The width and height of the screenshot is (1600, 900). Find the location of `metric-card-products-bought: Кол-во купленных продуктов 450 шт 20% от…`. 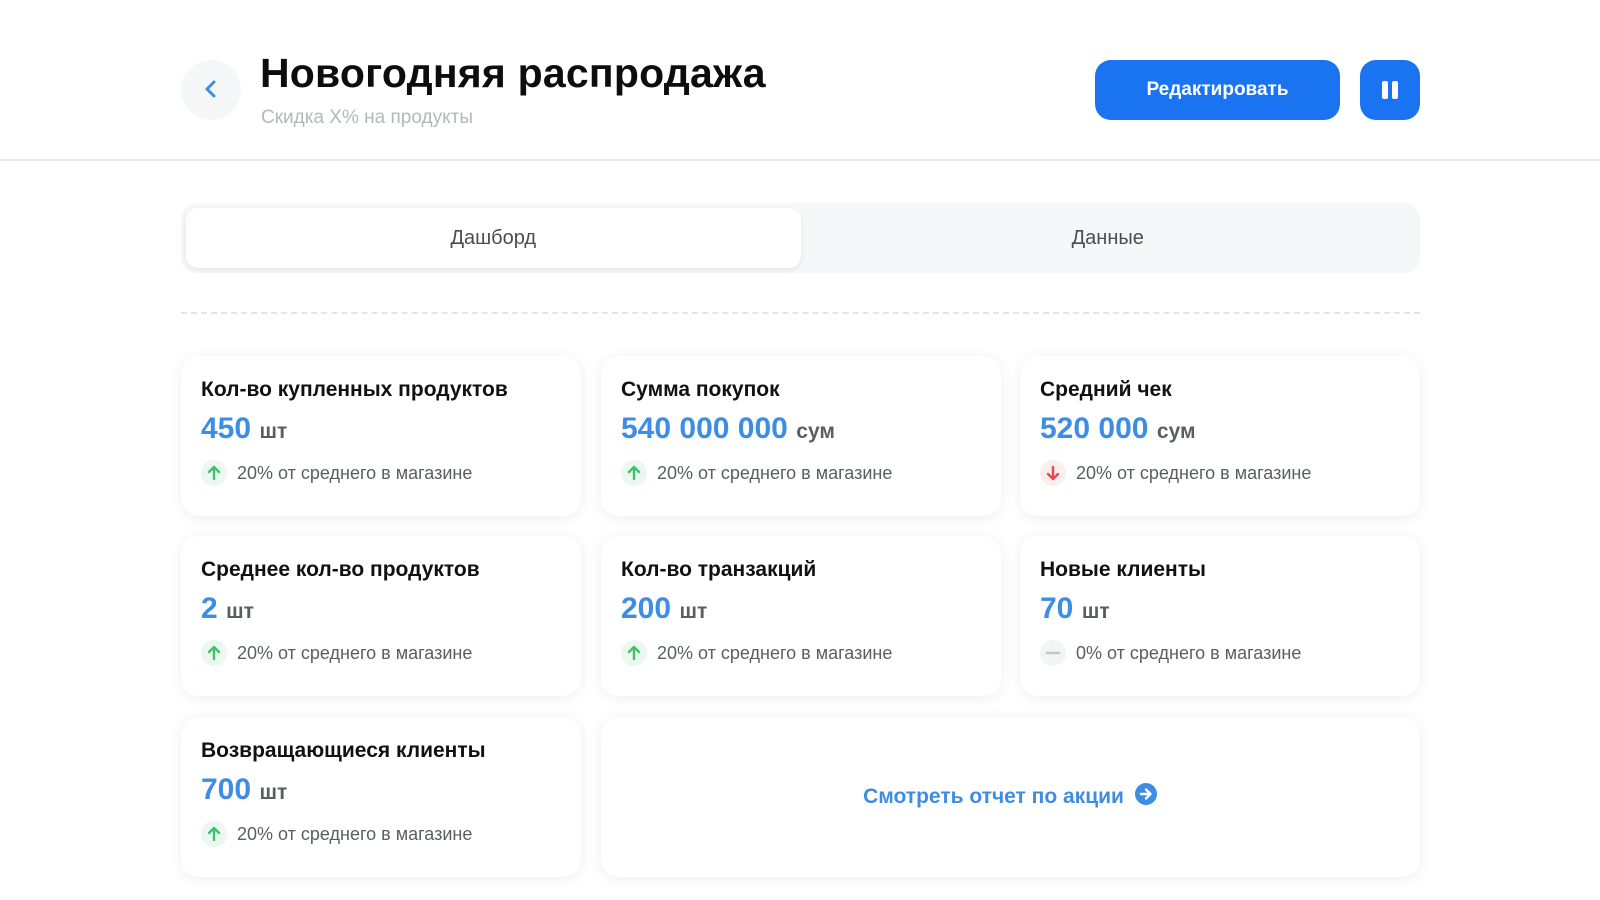

metric-card-products-bought: Кол-во купленных продуктов 450 шт 20% от… is located at coordinates (381, 436).